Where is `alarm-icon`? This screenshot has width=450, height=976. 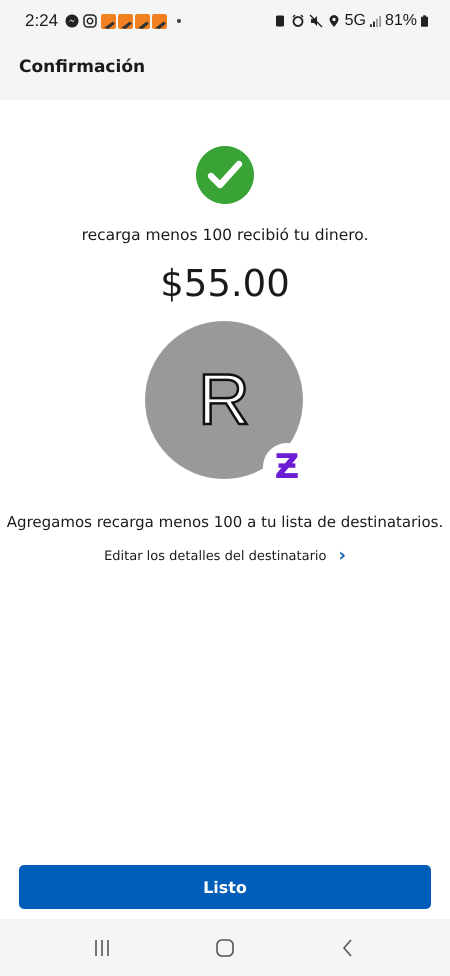
alarm-icon is located at coordinates (297, 21).